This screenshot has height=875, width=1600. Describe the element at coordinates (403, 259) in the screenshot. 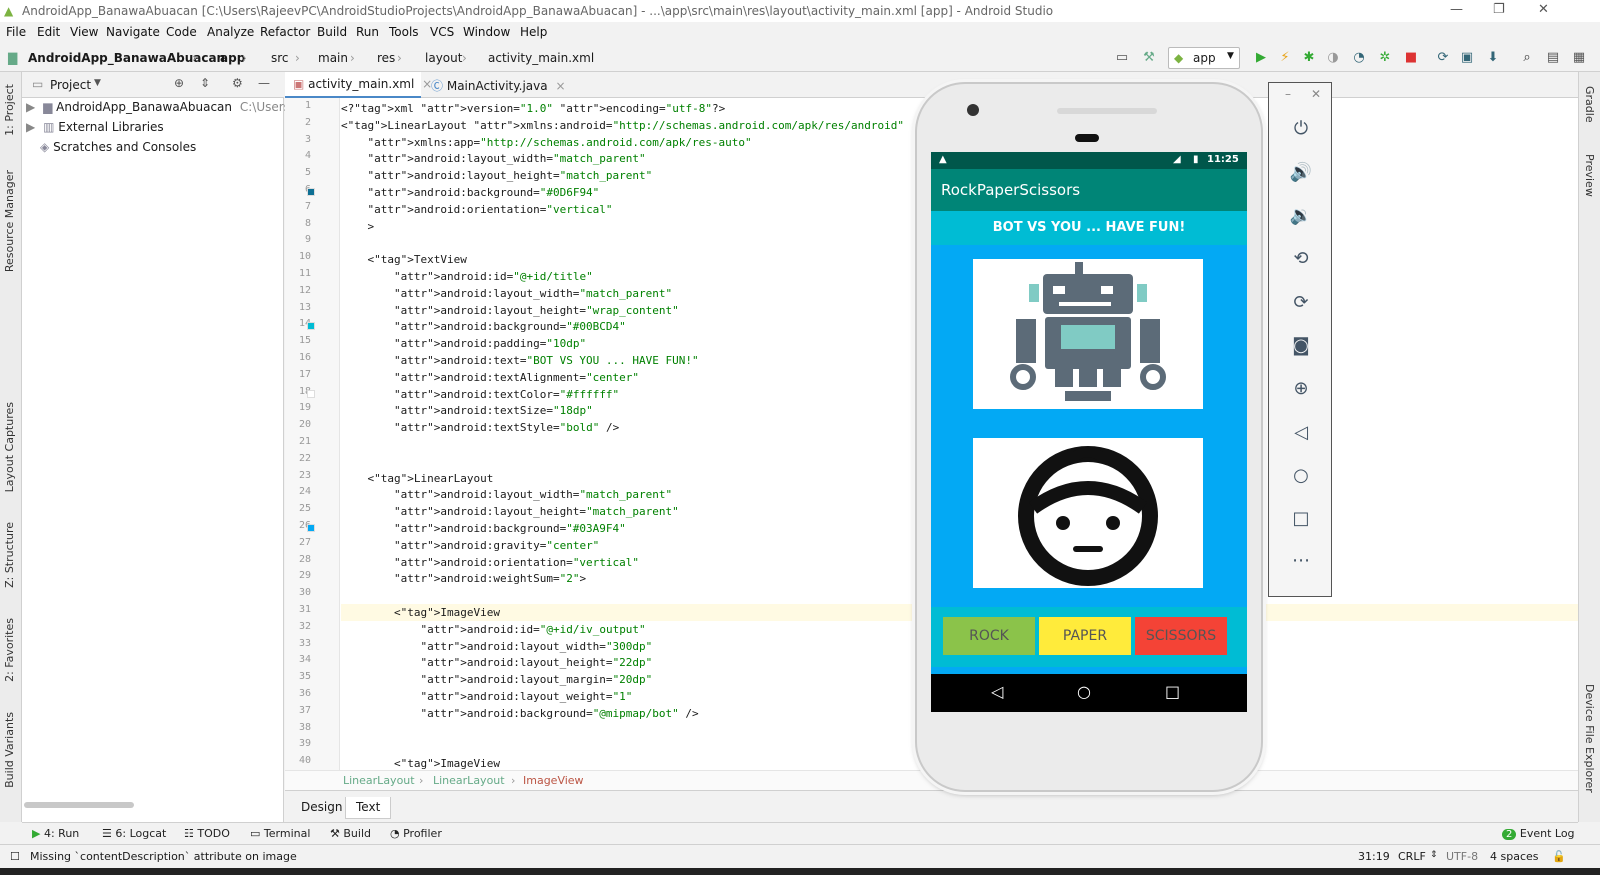

I see `code-line: <"tag">TextView` at that location.